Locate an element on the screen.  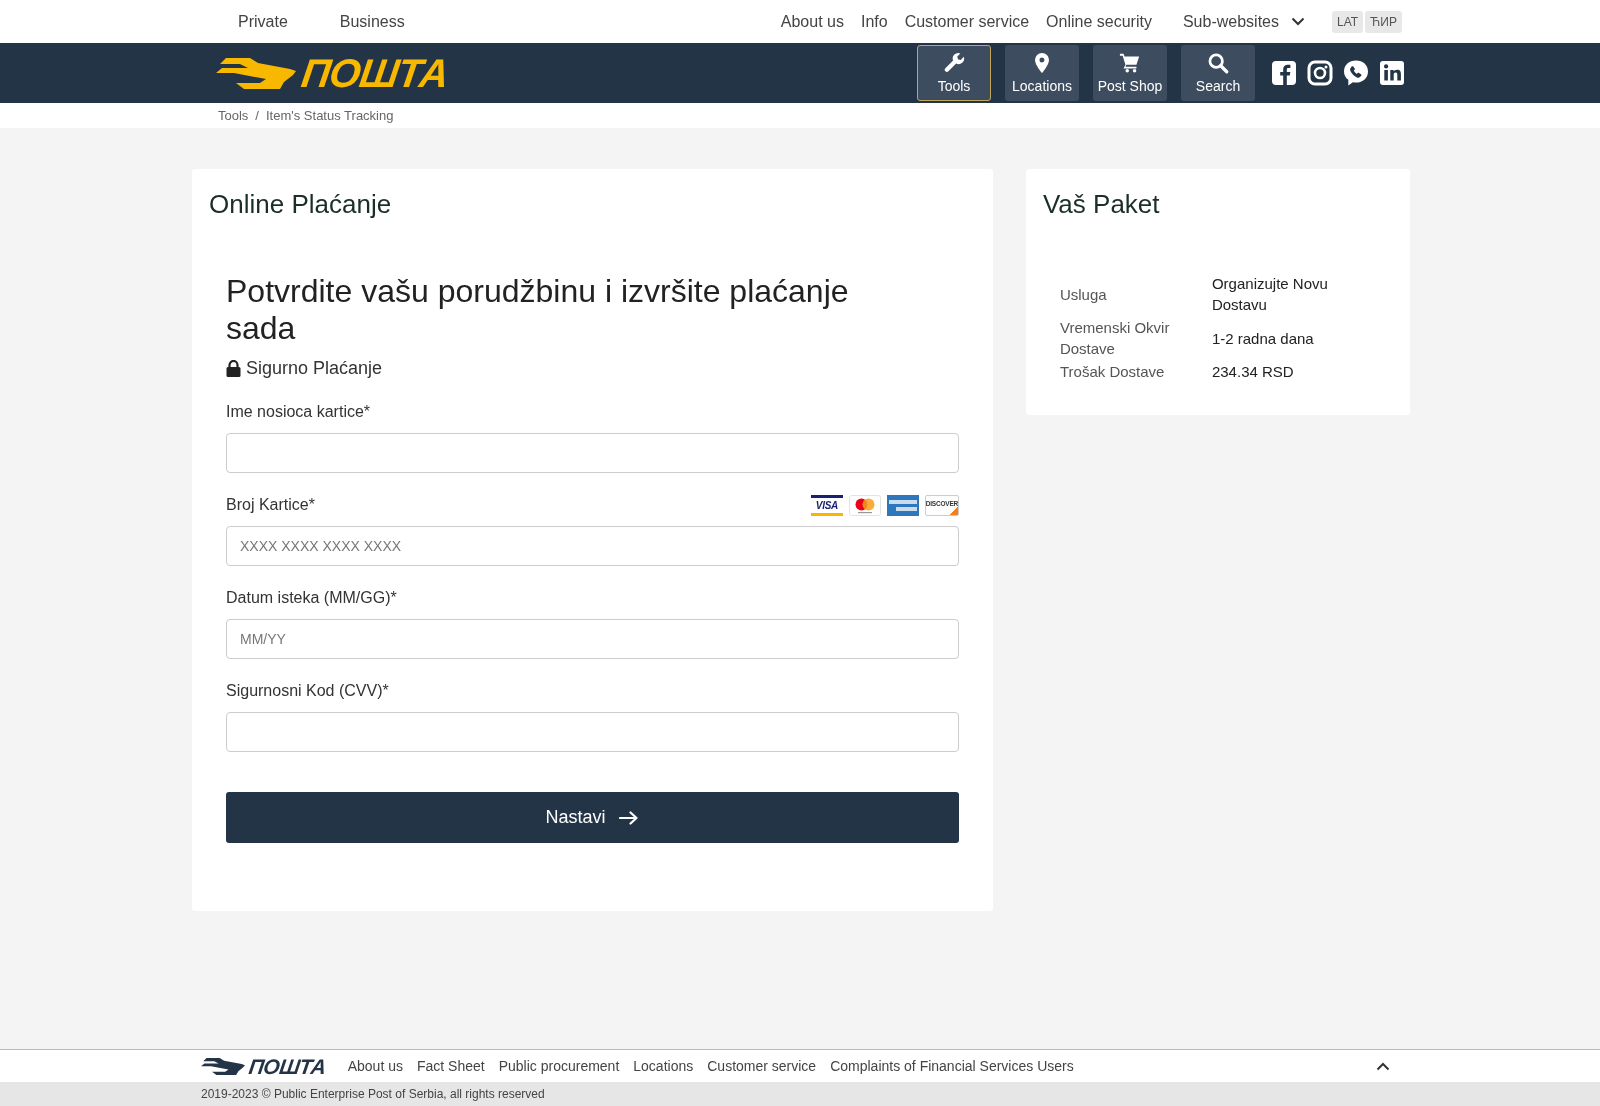
chevron-down-icon is located at coordinates (1298, 21).